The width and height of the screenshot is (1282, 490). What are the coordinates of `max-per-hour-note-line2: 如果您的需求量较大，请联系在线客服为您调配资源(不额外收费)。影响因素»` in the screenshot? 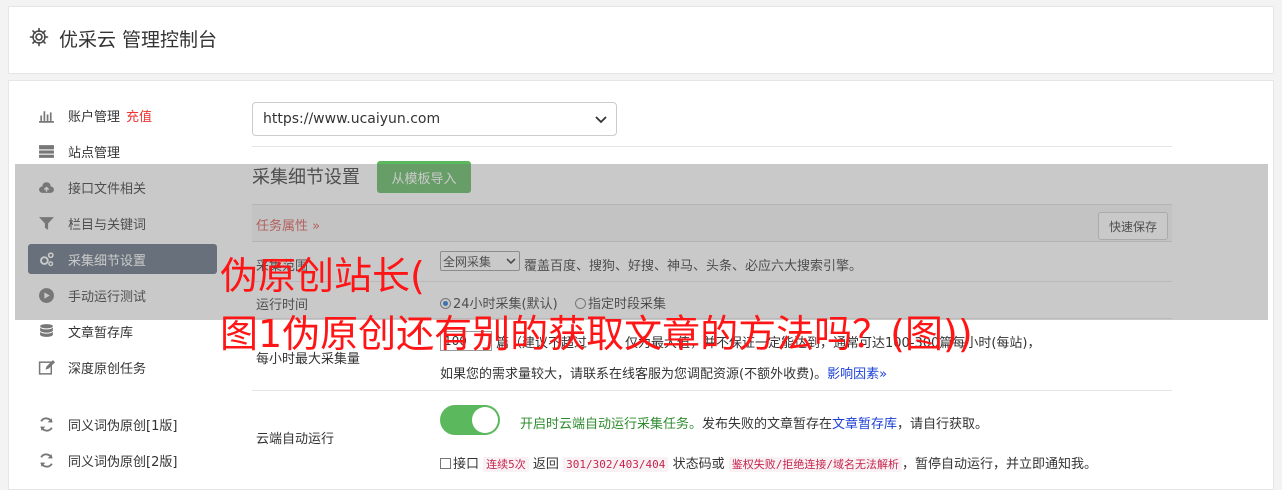 It's located at (664, 374).